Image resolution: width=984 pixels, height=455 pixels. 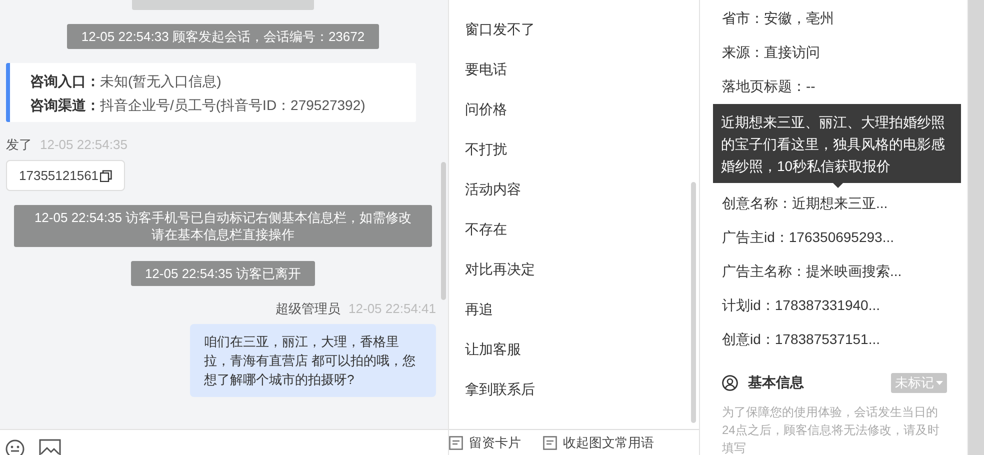 What do you see at coordinates (493, 349) in the screenshot?
I see `phrase-item: 让加客服` at bounding box center [493, 349].